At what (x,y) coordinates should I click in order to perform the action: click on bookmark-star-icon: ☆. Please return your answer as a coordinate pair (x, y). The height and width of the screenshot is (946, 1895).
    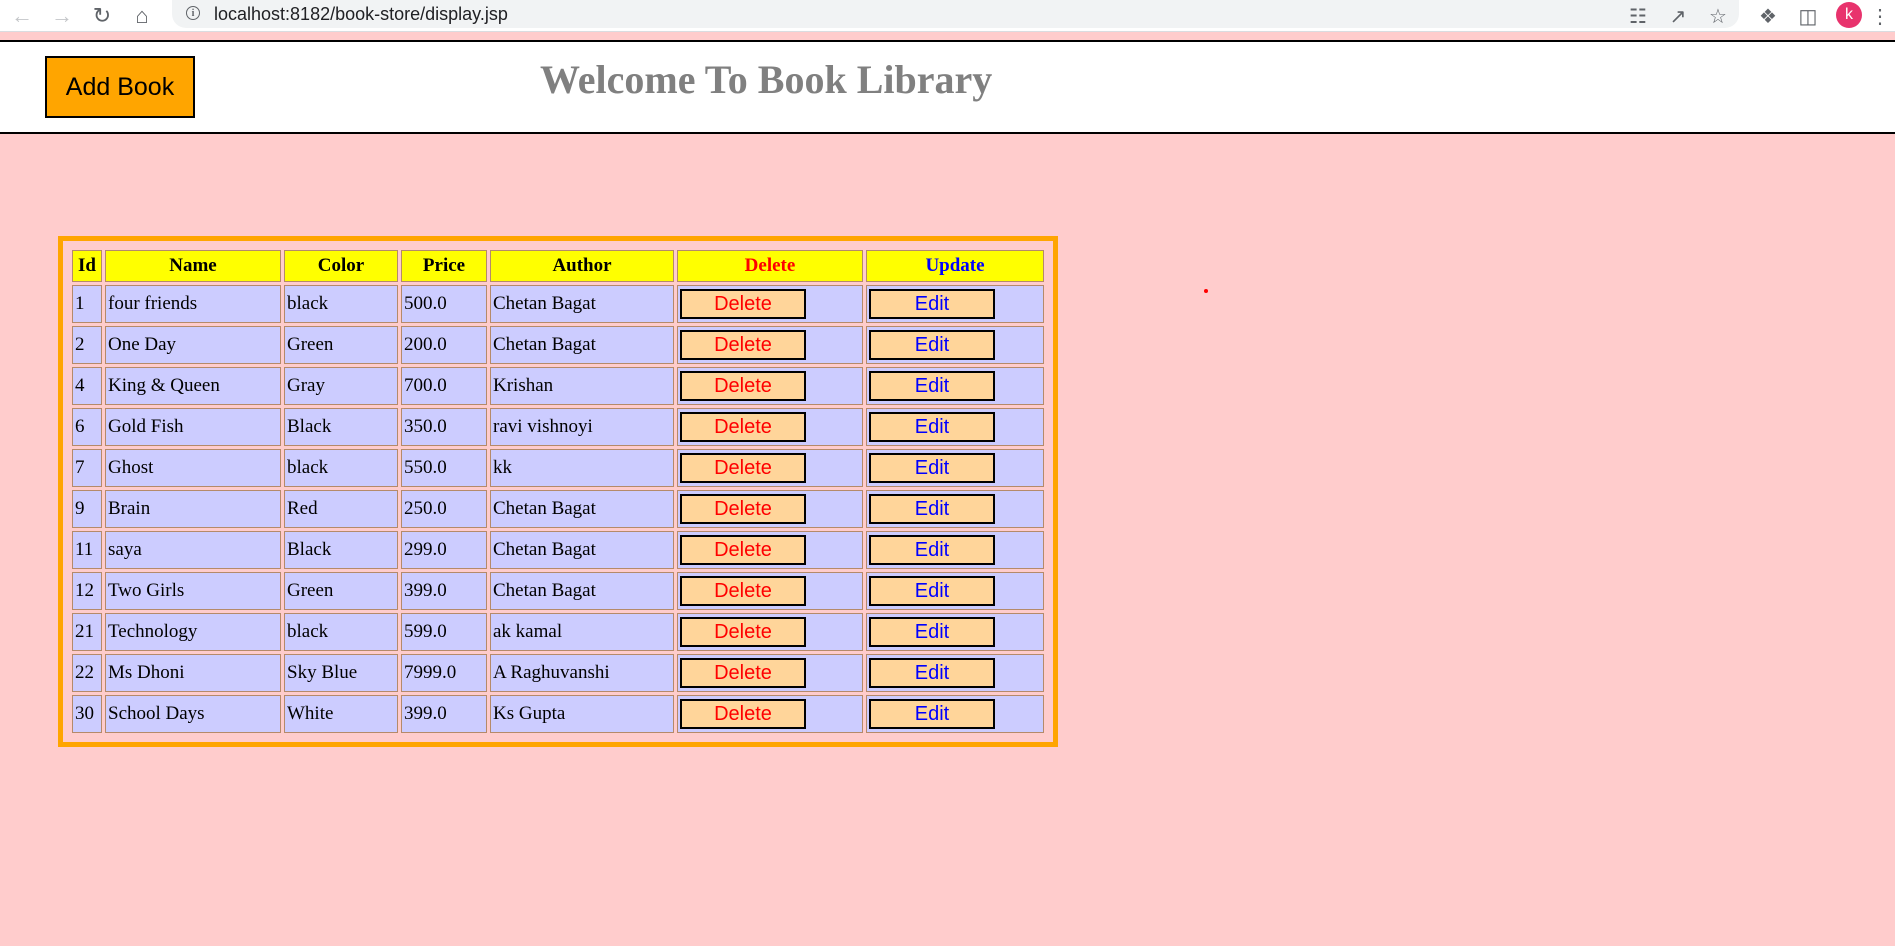
    Looking at the image, I should click on (1718, 16).